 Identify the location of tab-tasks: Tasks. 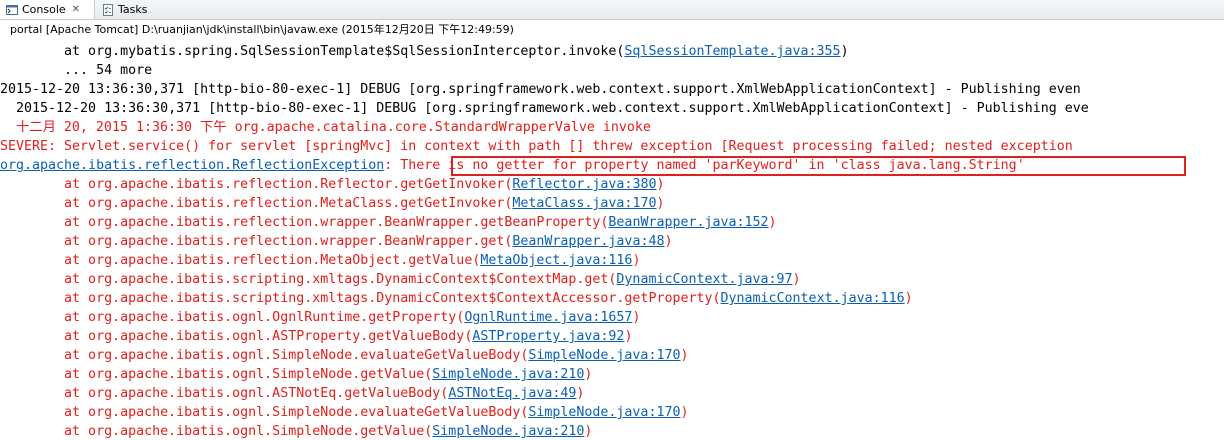
(131, 9).